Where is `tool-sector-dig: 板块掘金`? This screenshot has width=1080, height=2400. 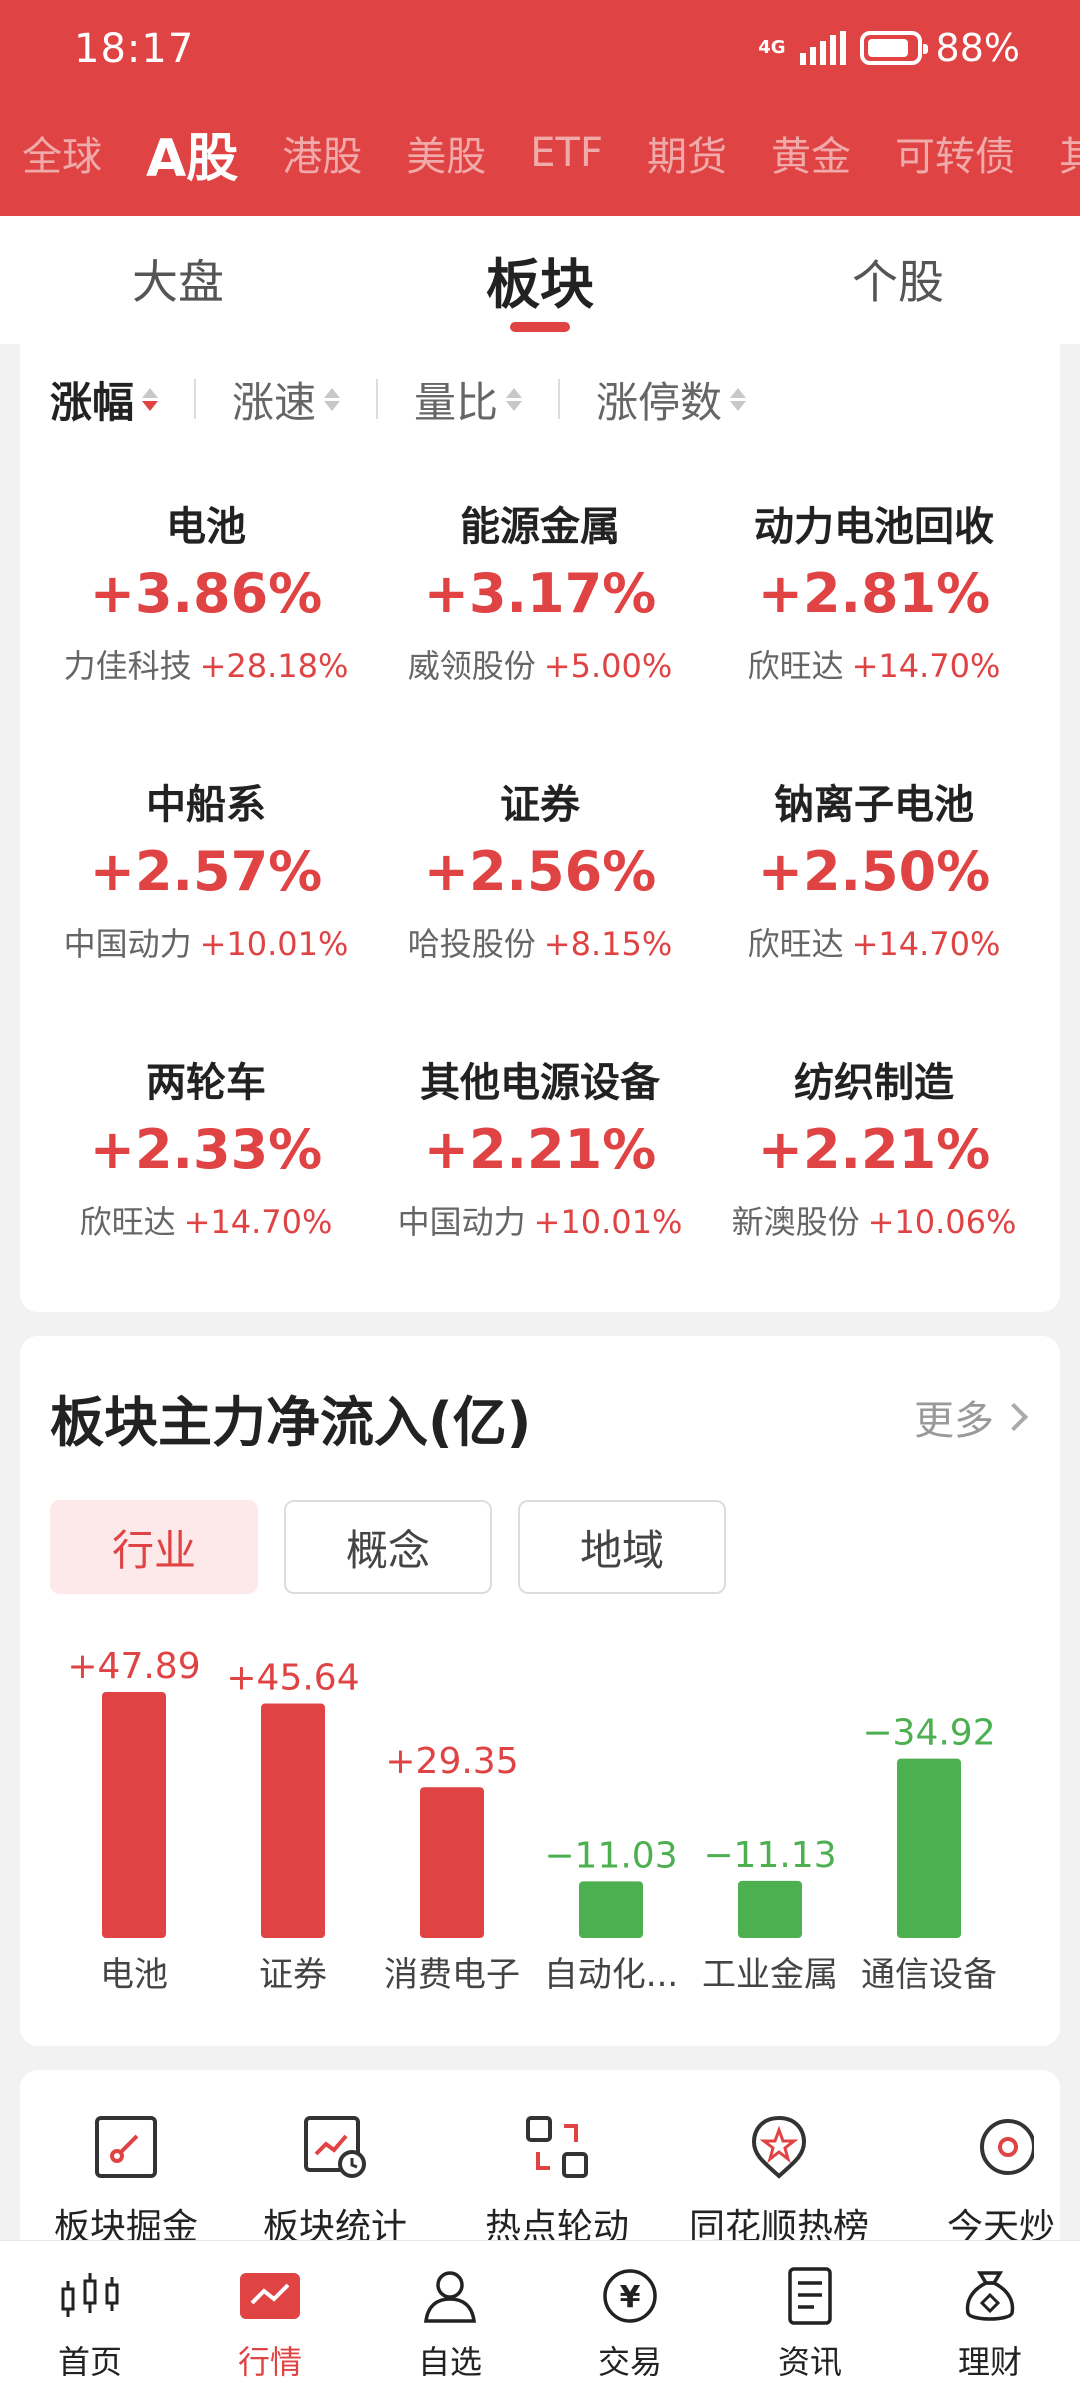 tool-sector-dig: 板块掘金 is located at coordinates (126, 2182).